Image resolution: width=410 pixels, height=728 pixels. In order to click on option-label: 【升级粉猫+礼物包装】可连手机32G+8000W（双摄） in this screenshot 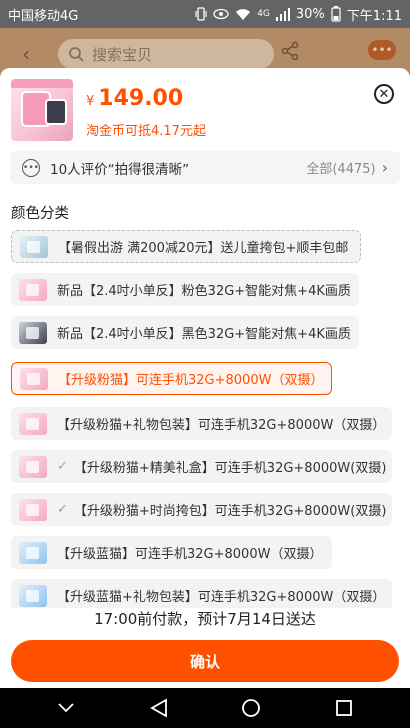, I will do `click(221, 425)`.